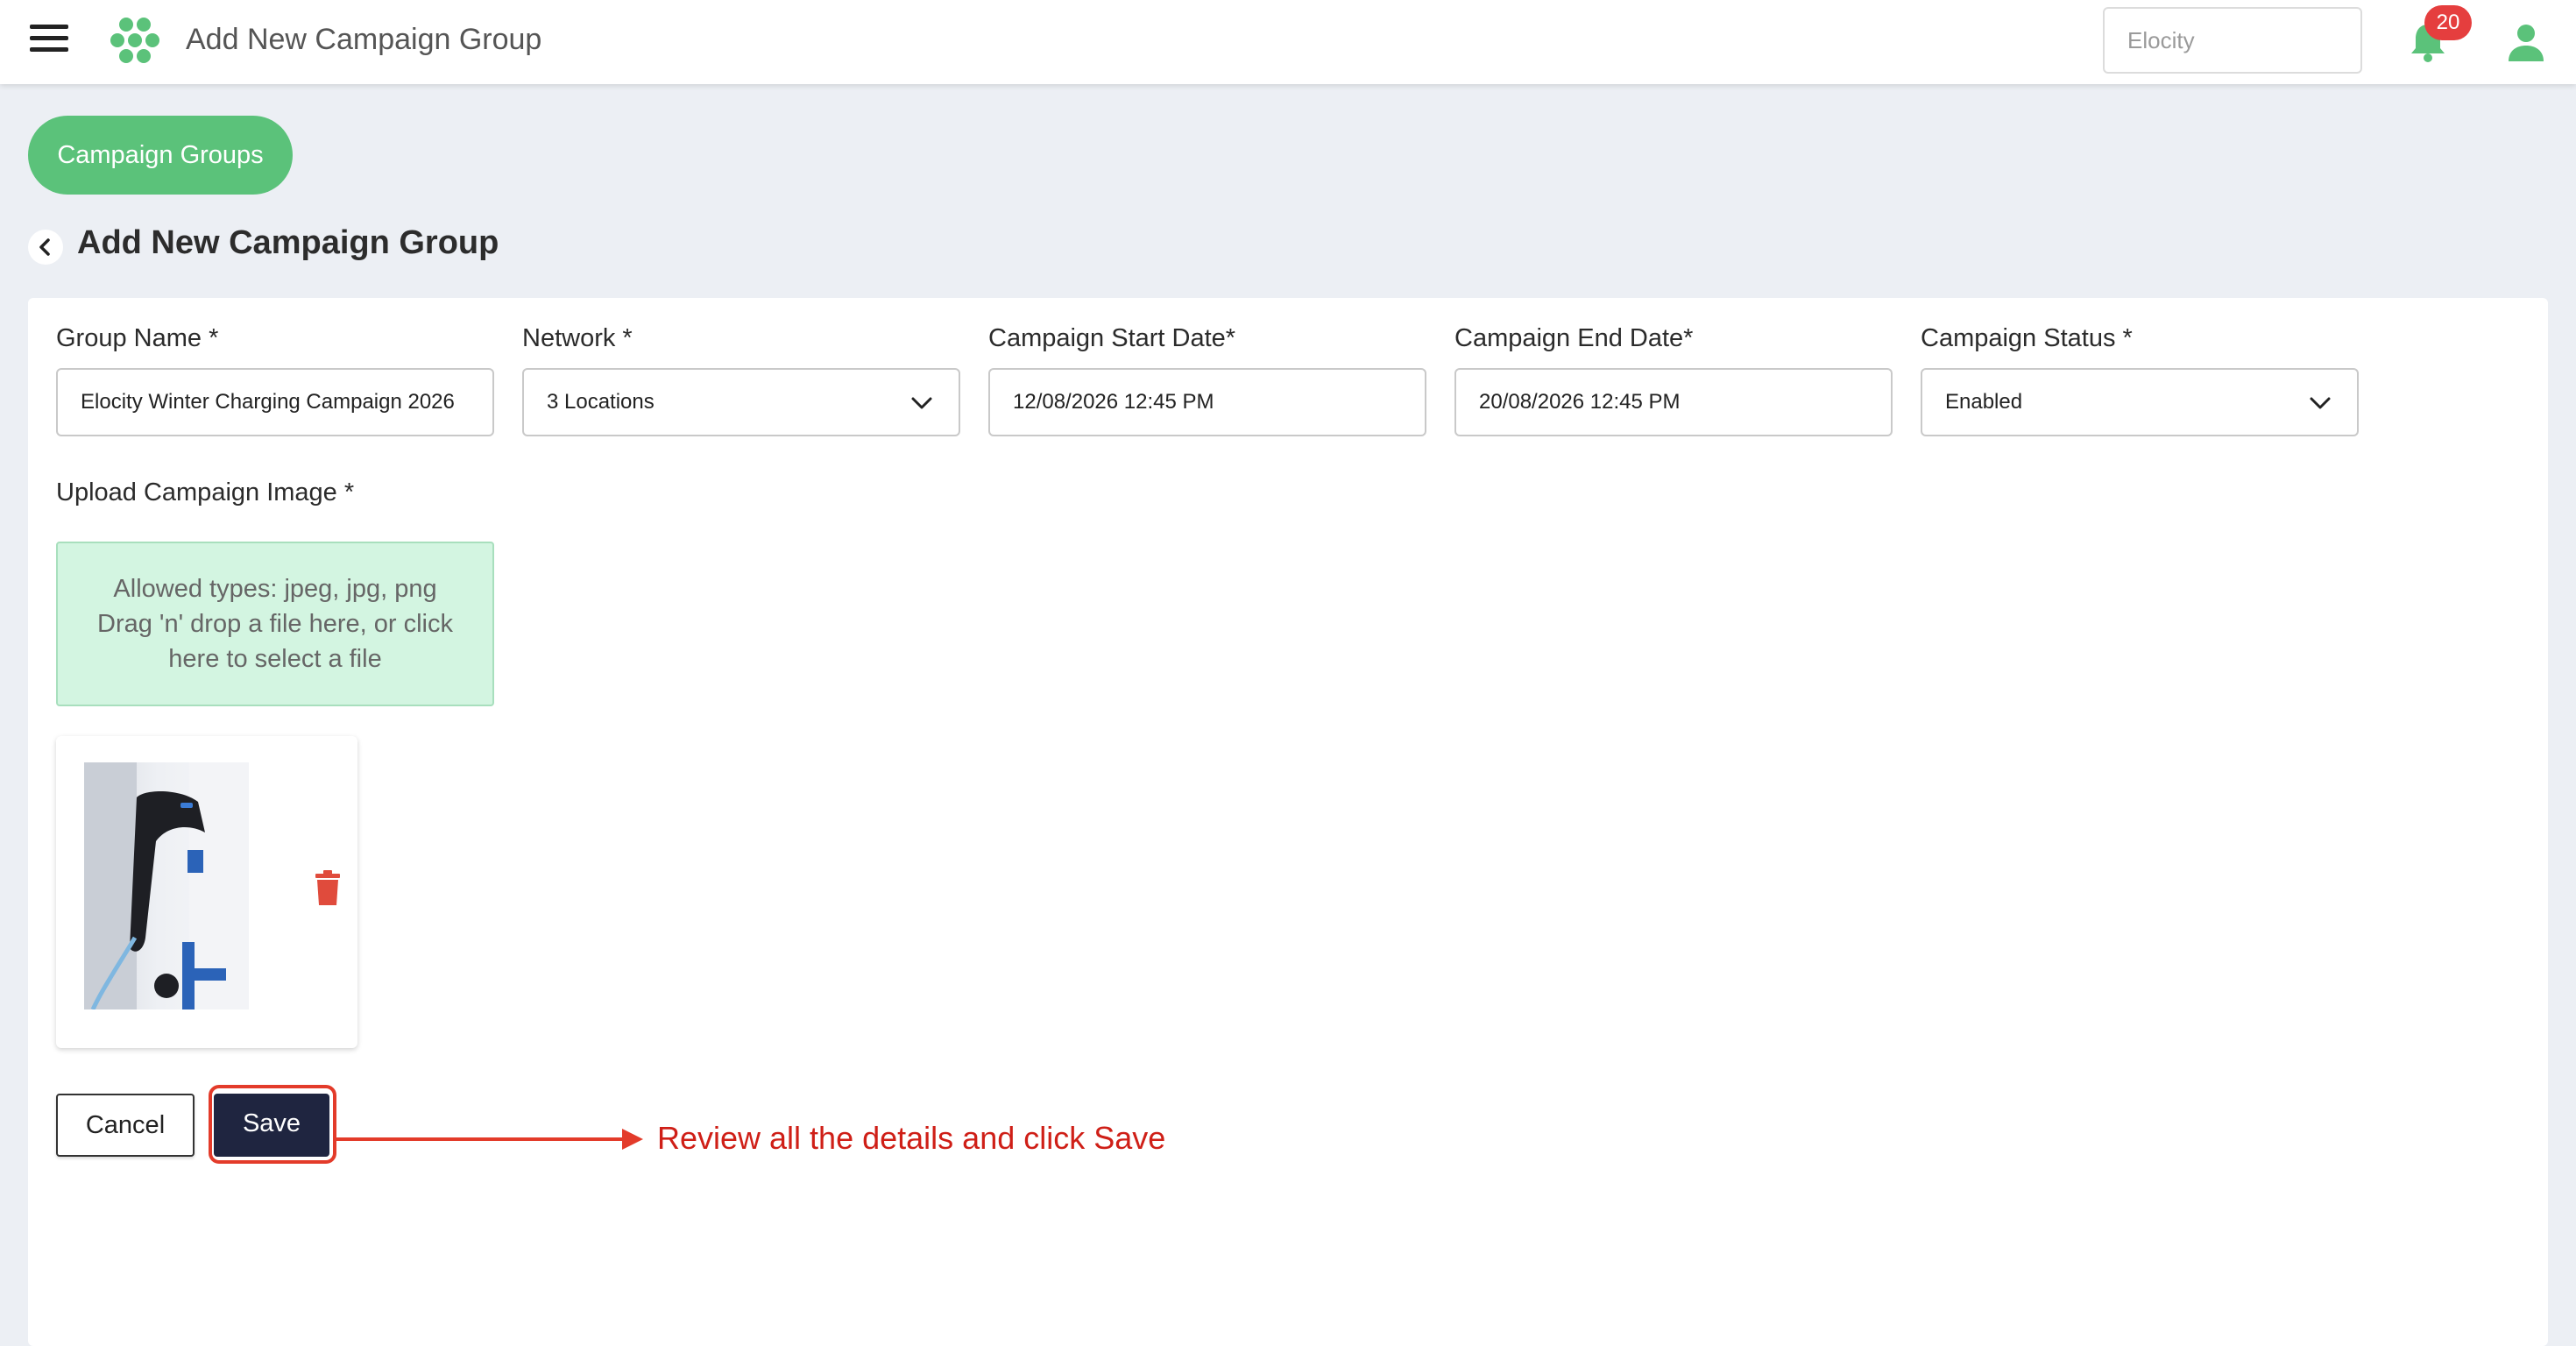  Describe the element at coordinates (577, 338) in the screenshot. I see `network-label: Network *` at that location.